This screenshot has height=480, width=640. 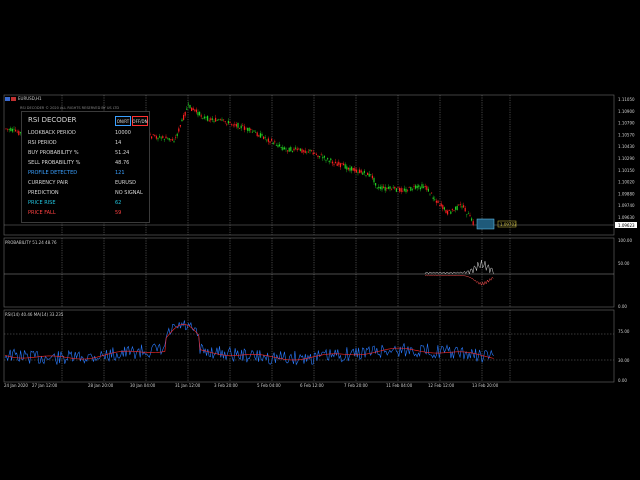 I want to click on symbol-title: EURUSD,H1, so click(x=30, y=98).